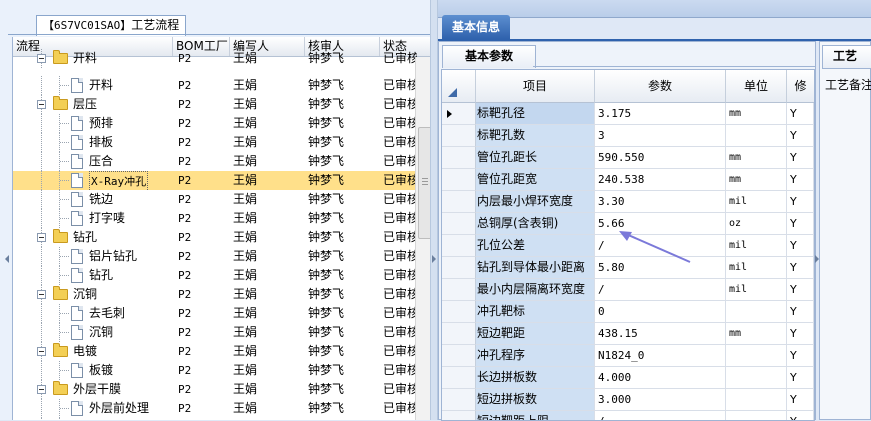  I want to click on splitter-arrow-icon, so click(434, 259).